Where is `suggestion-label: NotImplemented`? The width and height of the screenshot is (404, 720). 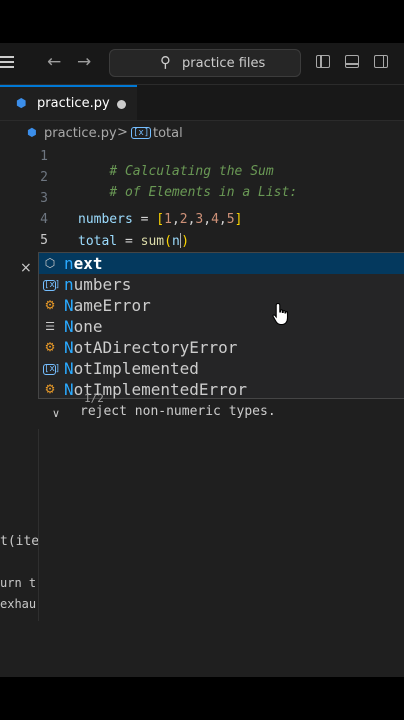 suggestion-label: NotImplemented is located at coordinates (131, 368).